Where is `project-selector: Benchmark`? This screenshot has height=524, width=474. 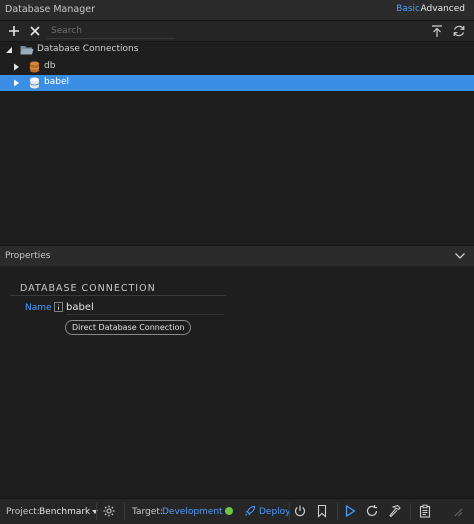 project-selector: Benchmark is located at coordinates (69, 512).